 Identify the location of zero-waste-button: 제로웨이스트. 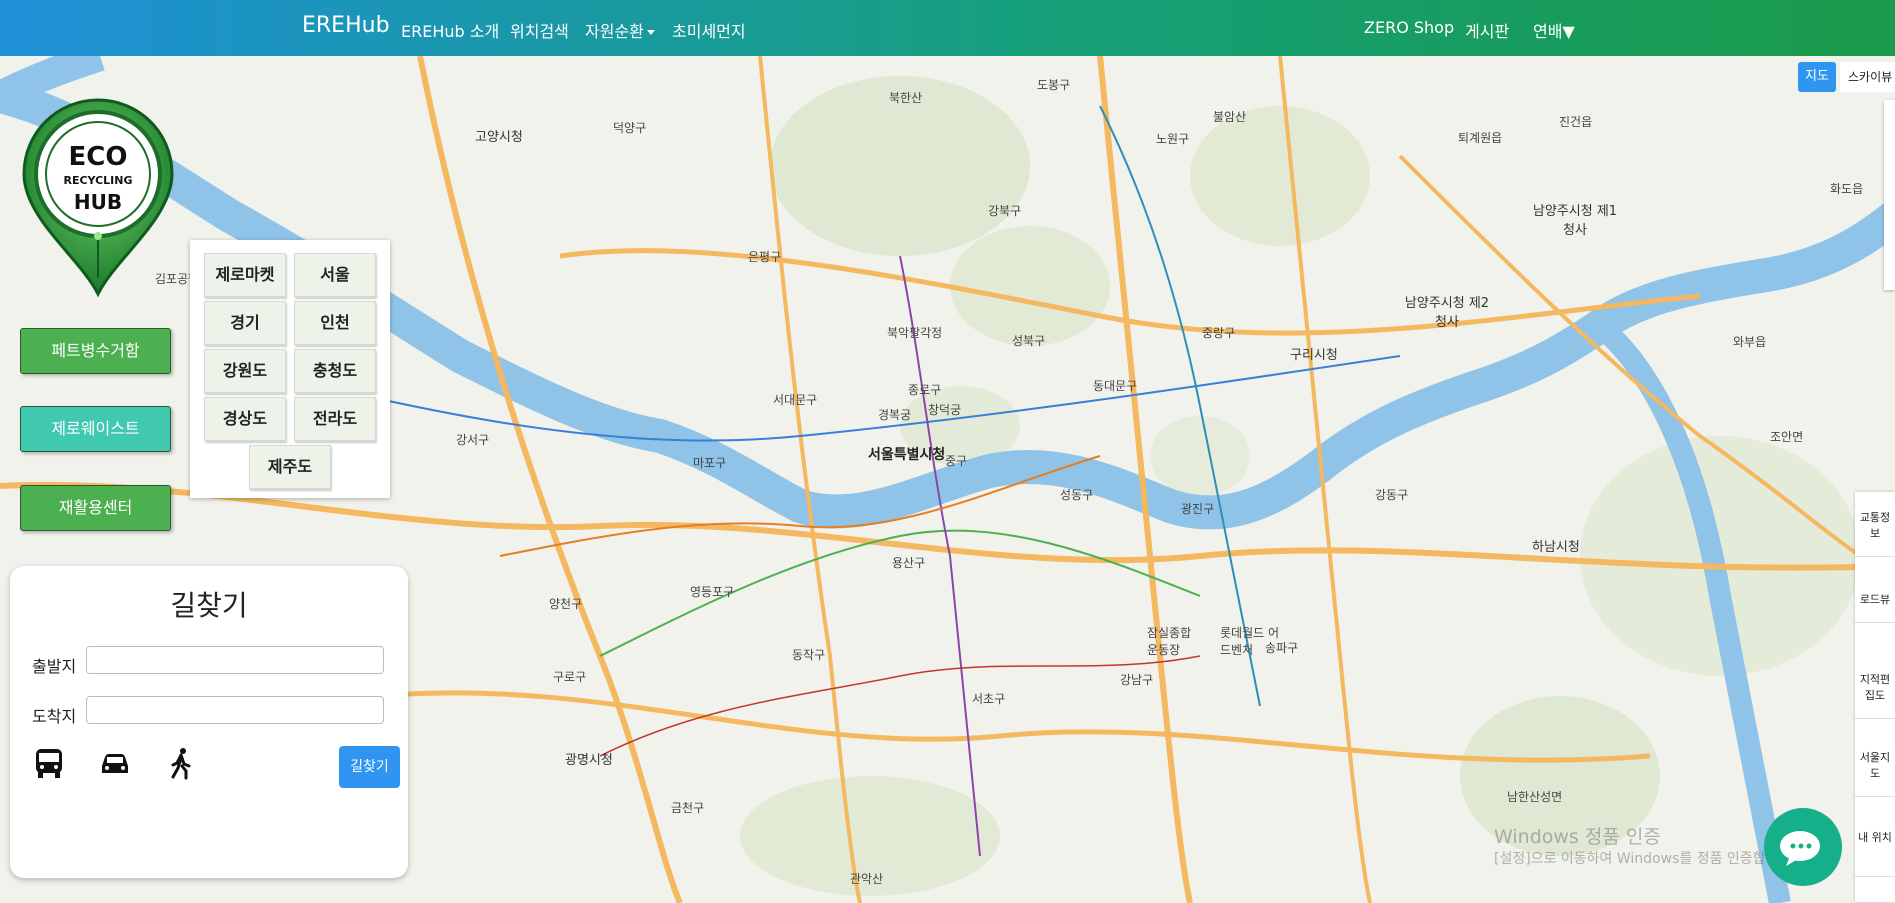
(95, 429).